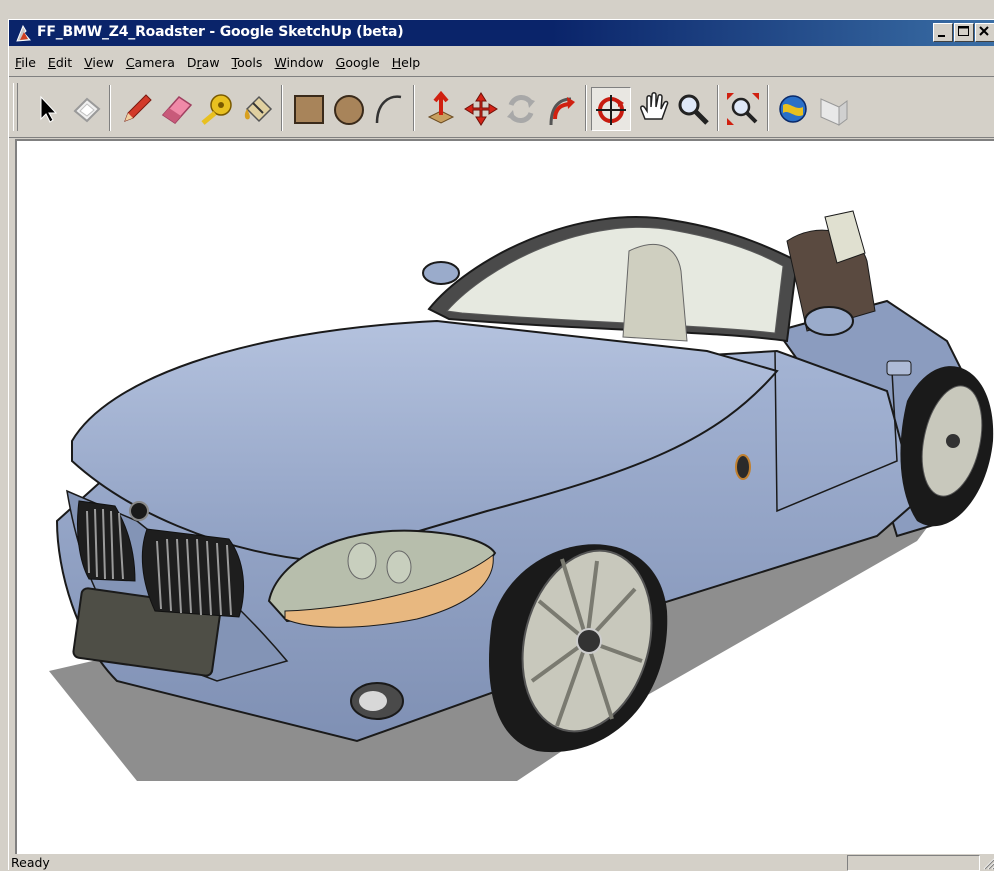 The height and width of the screenshot is (871, 994). I want to click on menu-draw: Draw, so click(203, 62).